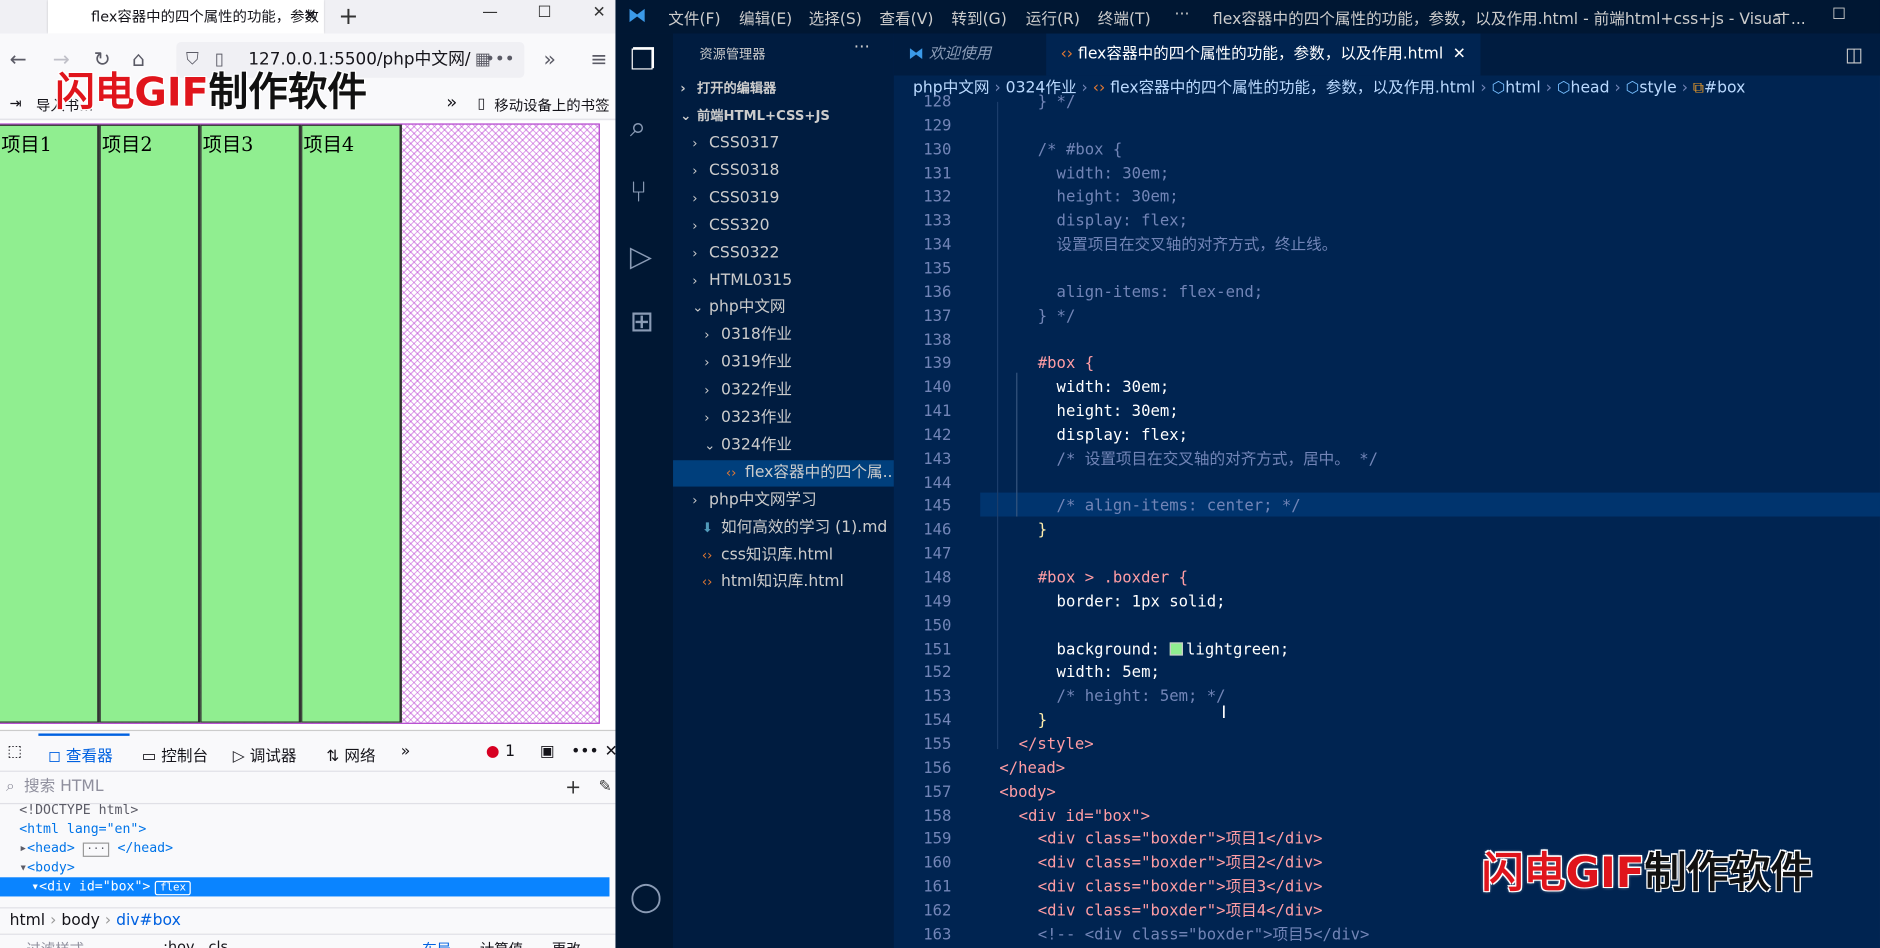 This screenshot has width=1880, height=948. Describe the element at coordinates (178, 943) in the screenshot. I see `hover-state-toggle: :hov` at that location.